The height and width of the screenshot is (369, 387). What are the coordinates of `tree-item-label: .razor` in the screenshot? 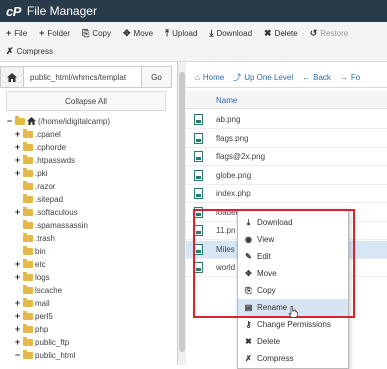 It's located at (45, 186).